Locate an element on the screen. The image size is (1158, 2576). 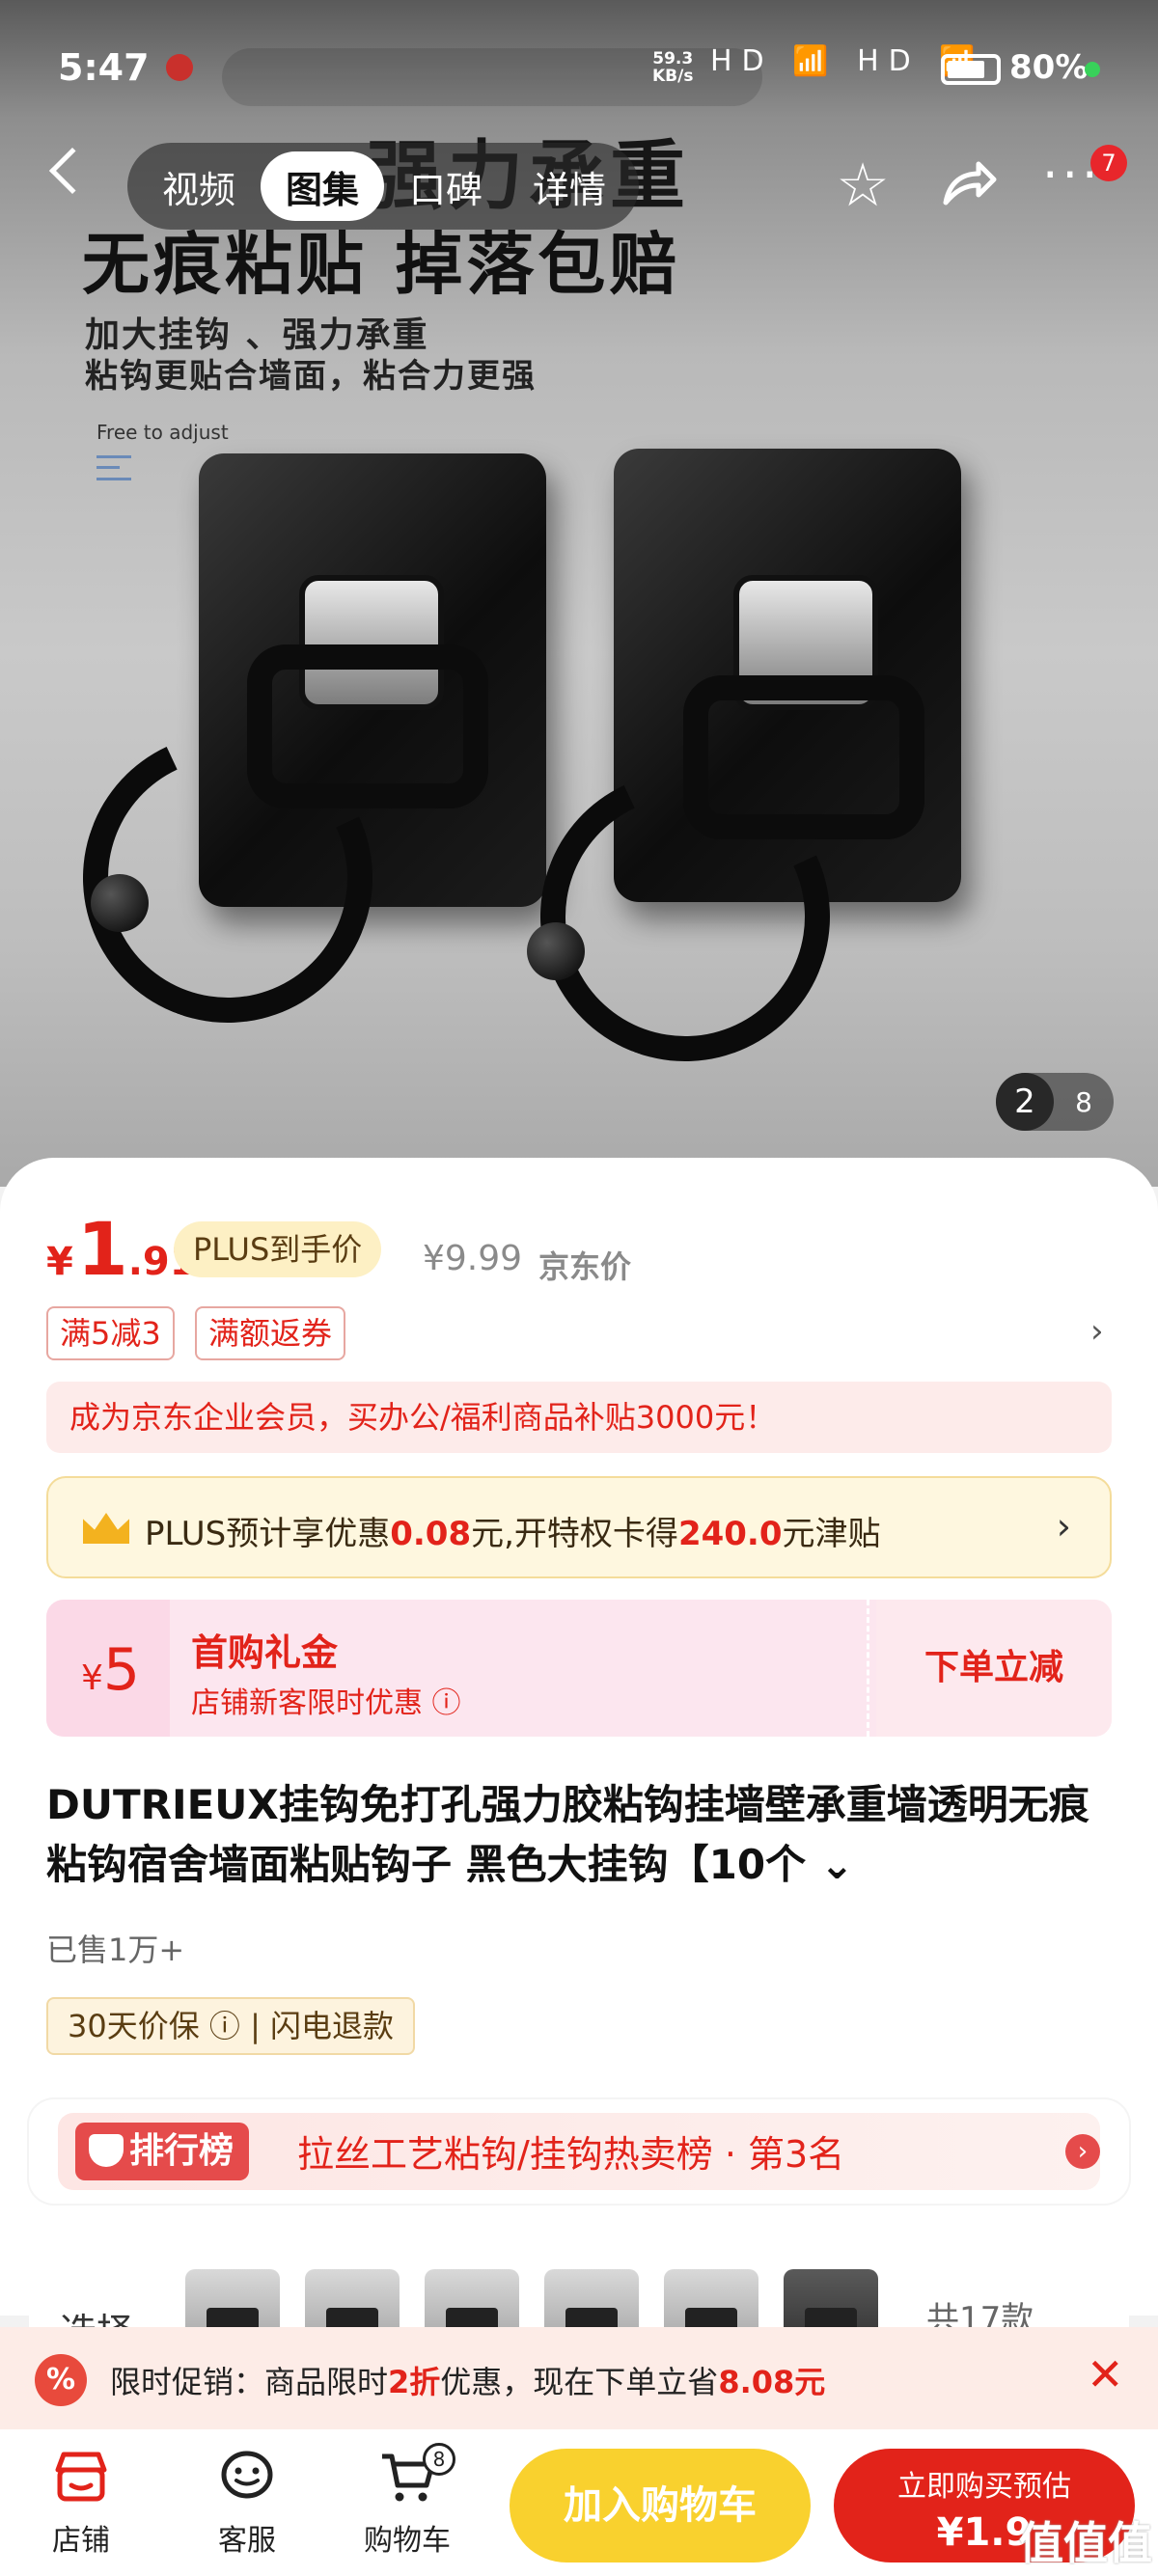
status-bar: 5:47 59.3 KB/s HD 📶 HD 📶 80% is located at coordinates (579, 44).